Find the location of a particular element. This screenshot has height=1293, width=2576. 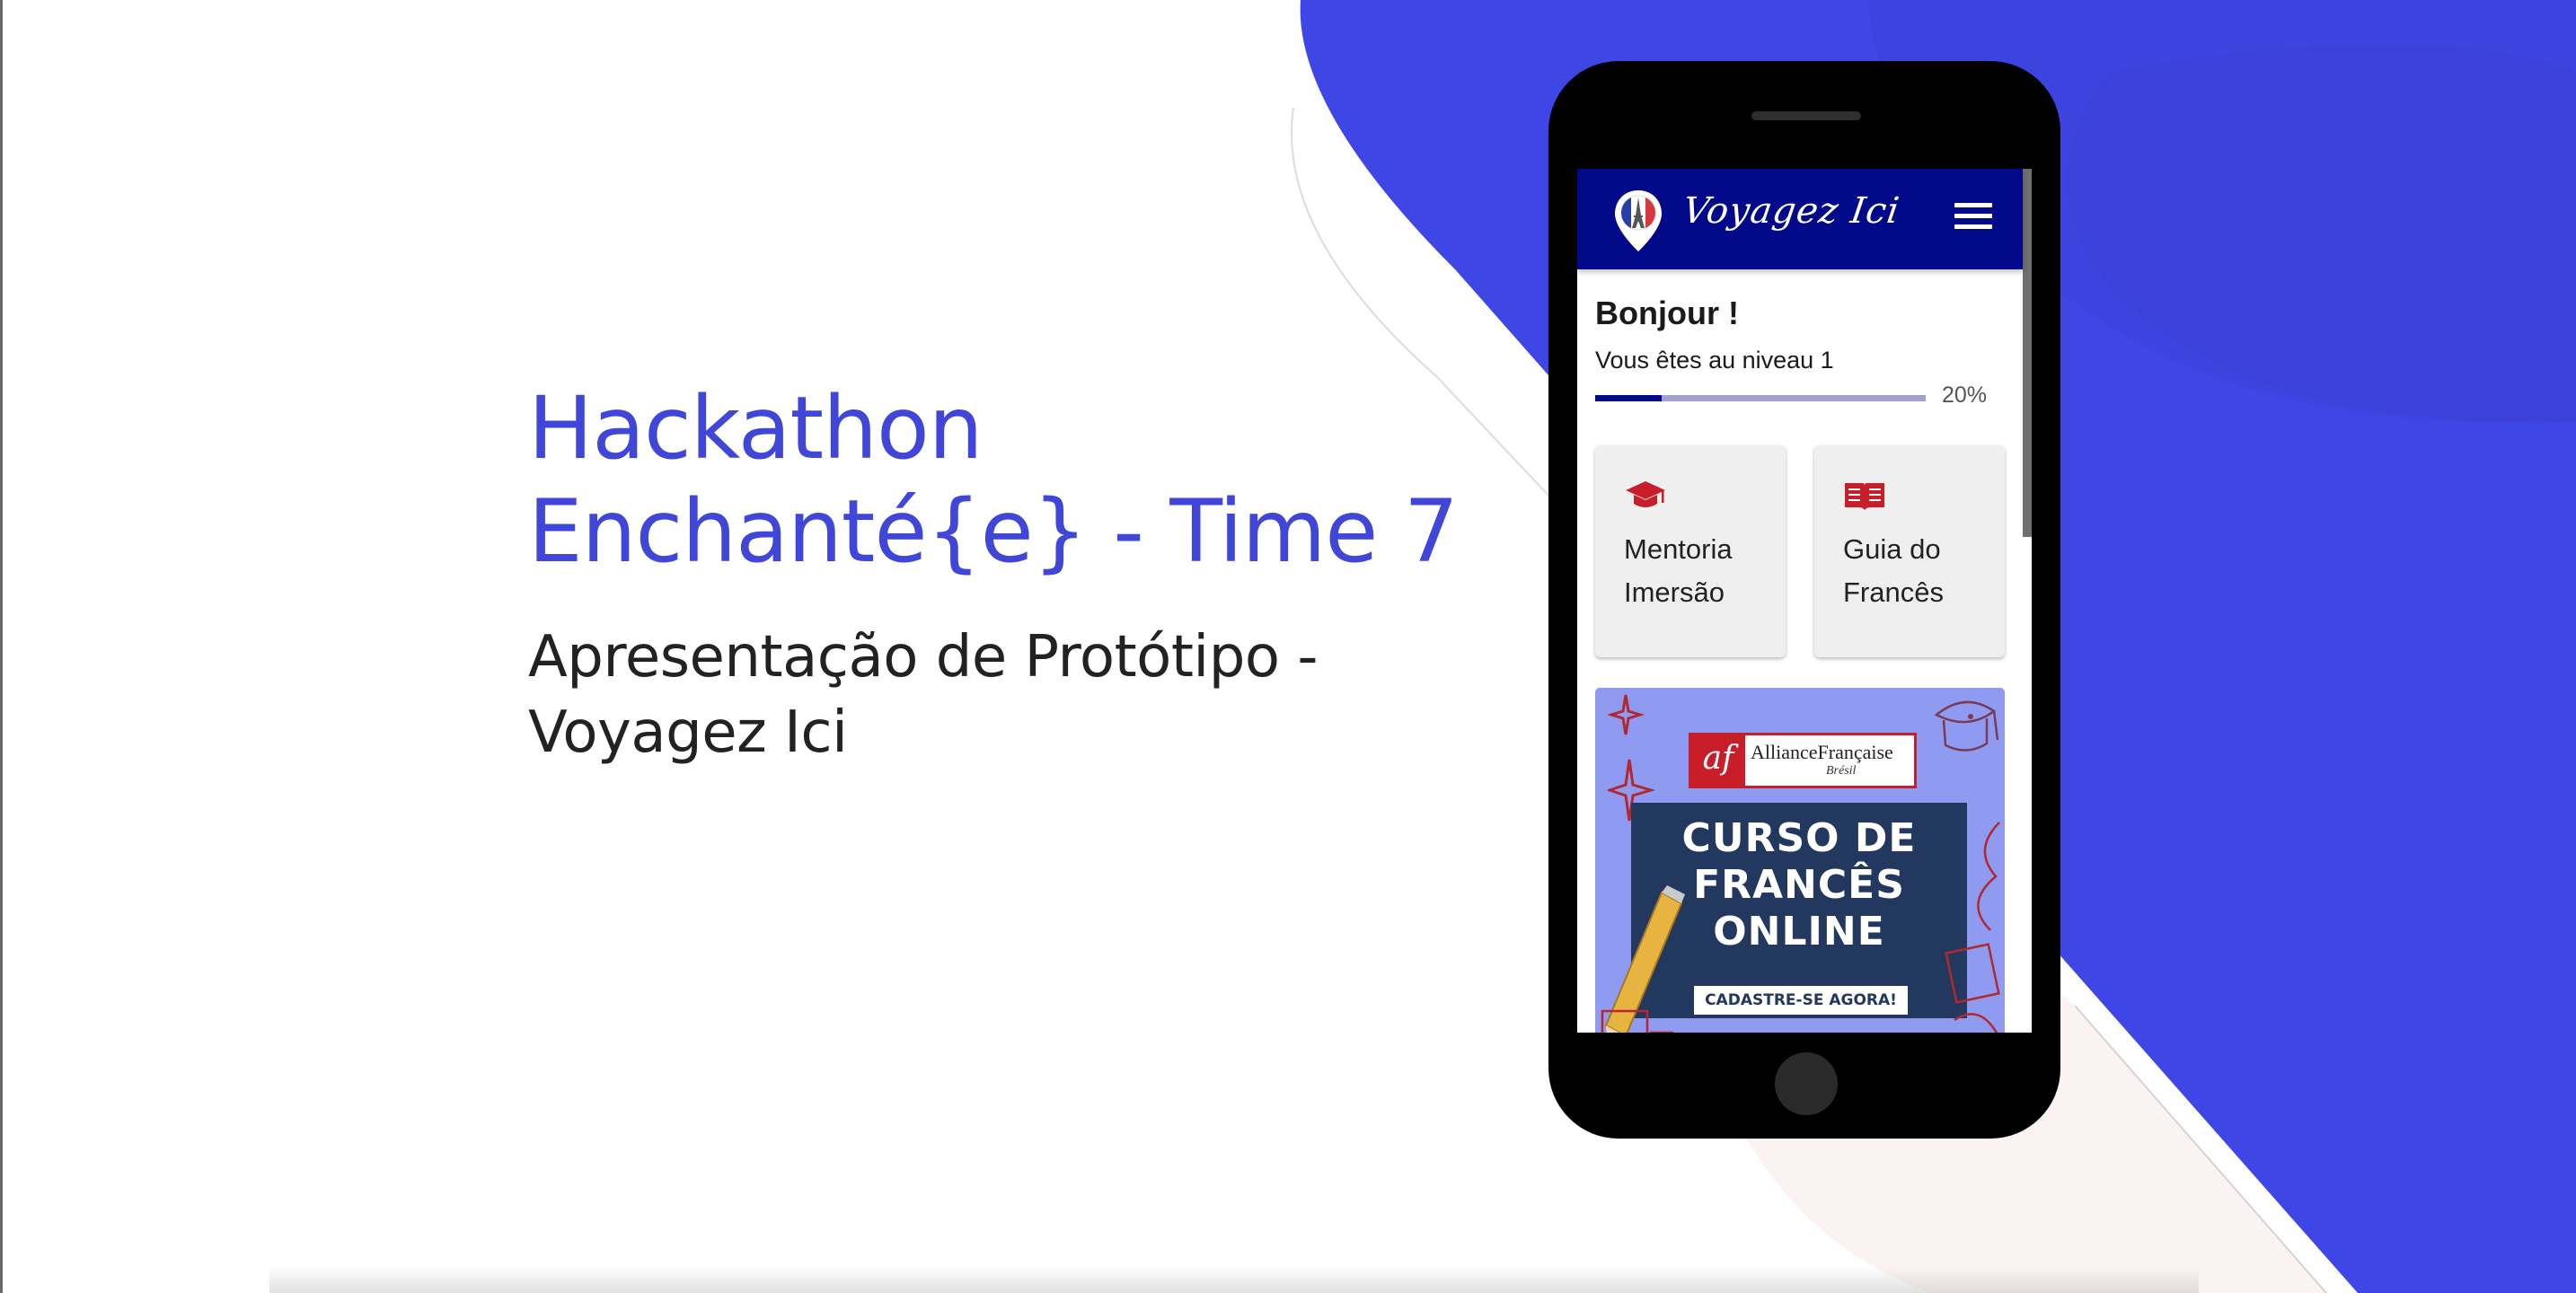

app-bar: Voyagez Ici is located at coordinates (1800, 219).